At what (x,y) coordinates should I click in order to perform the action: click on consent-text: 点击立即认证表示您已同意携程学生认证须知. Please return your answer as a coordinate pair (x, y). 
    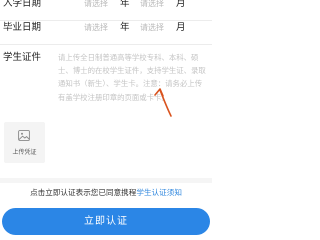
    Looking at the image, I should click on (106, 193).